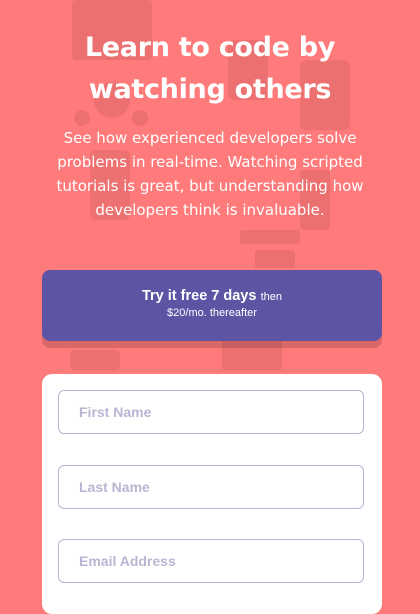  I want to click on page-title-line-1: Learn to code by, so click(210, 47).